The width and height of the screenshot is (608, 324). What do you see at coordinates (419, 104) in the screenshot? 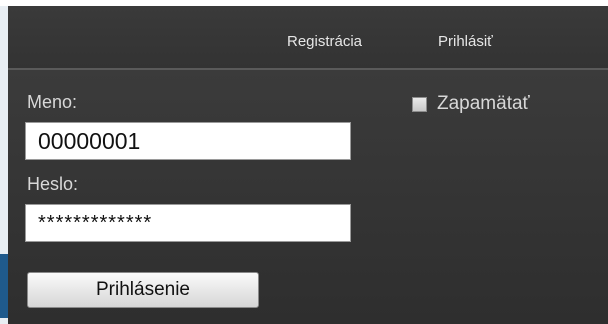
I see `remember-me-checkbox` at bounding box center [419, 104].